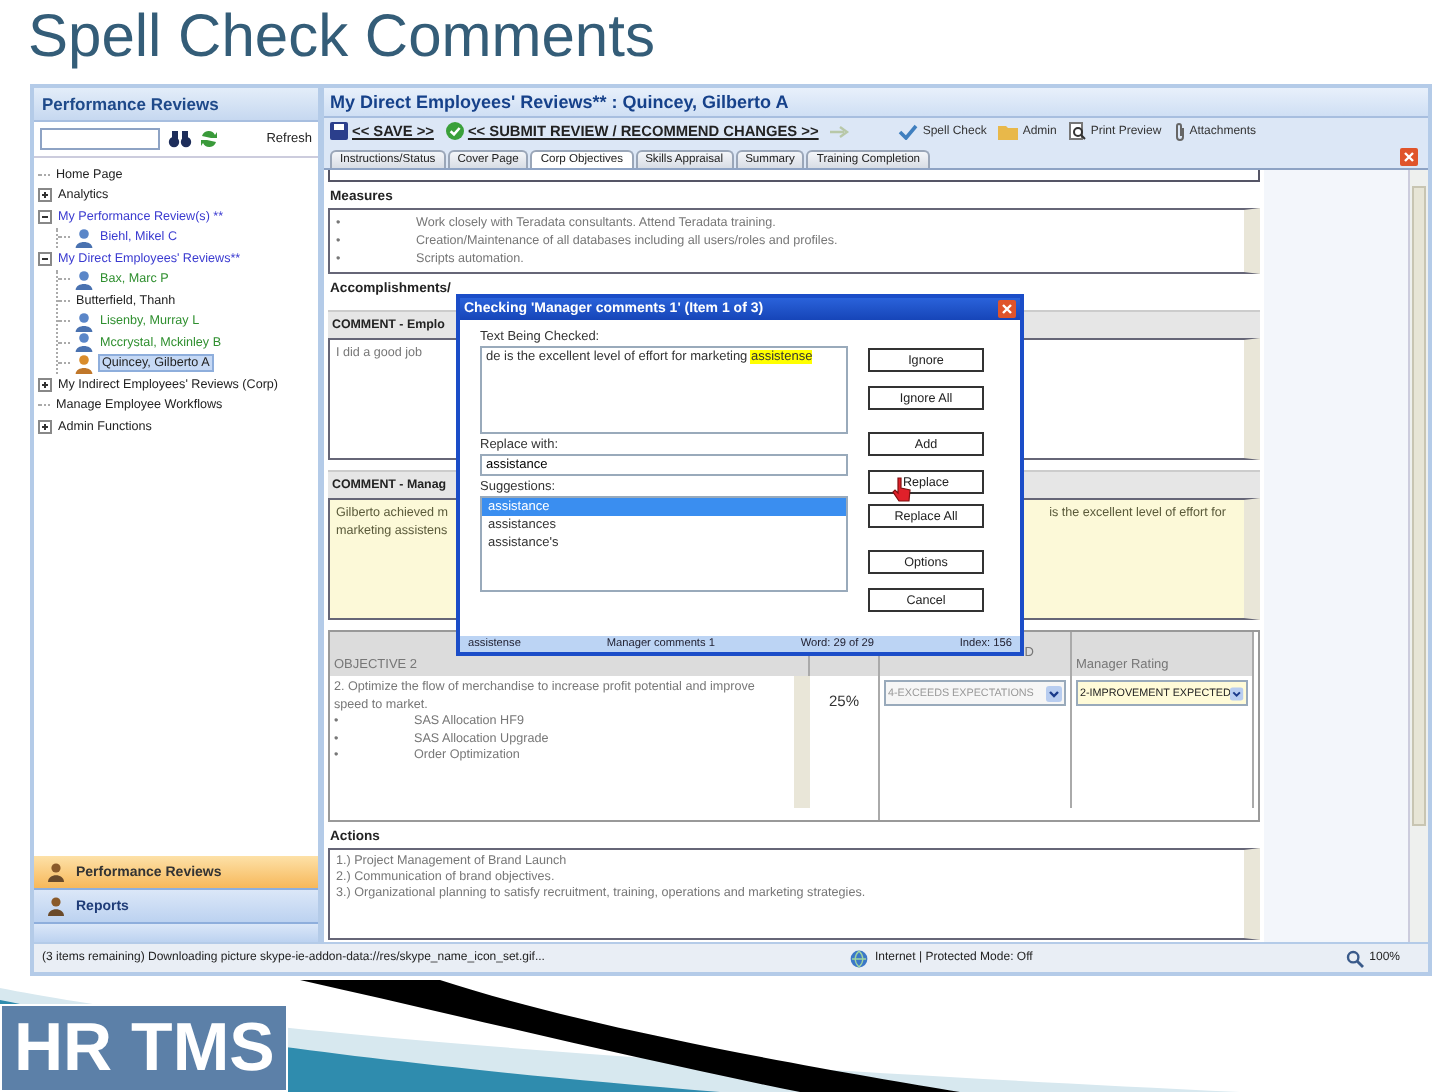 The image size is (1456, 1092). I want to click on arrow-icon, so click(840, 131).